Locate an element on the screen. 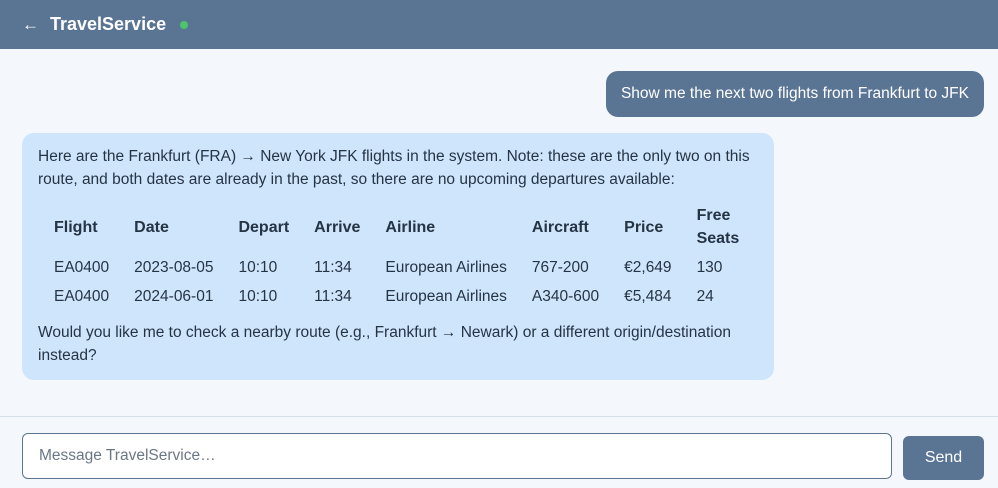 The image size is (998, 488). table-cell: 24 is located at coordinates (705, 296).